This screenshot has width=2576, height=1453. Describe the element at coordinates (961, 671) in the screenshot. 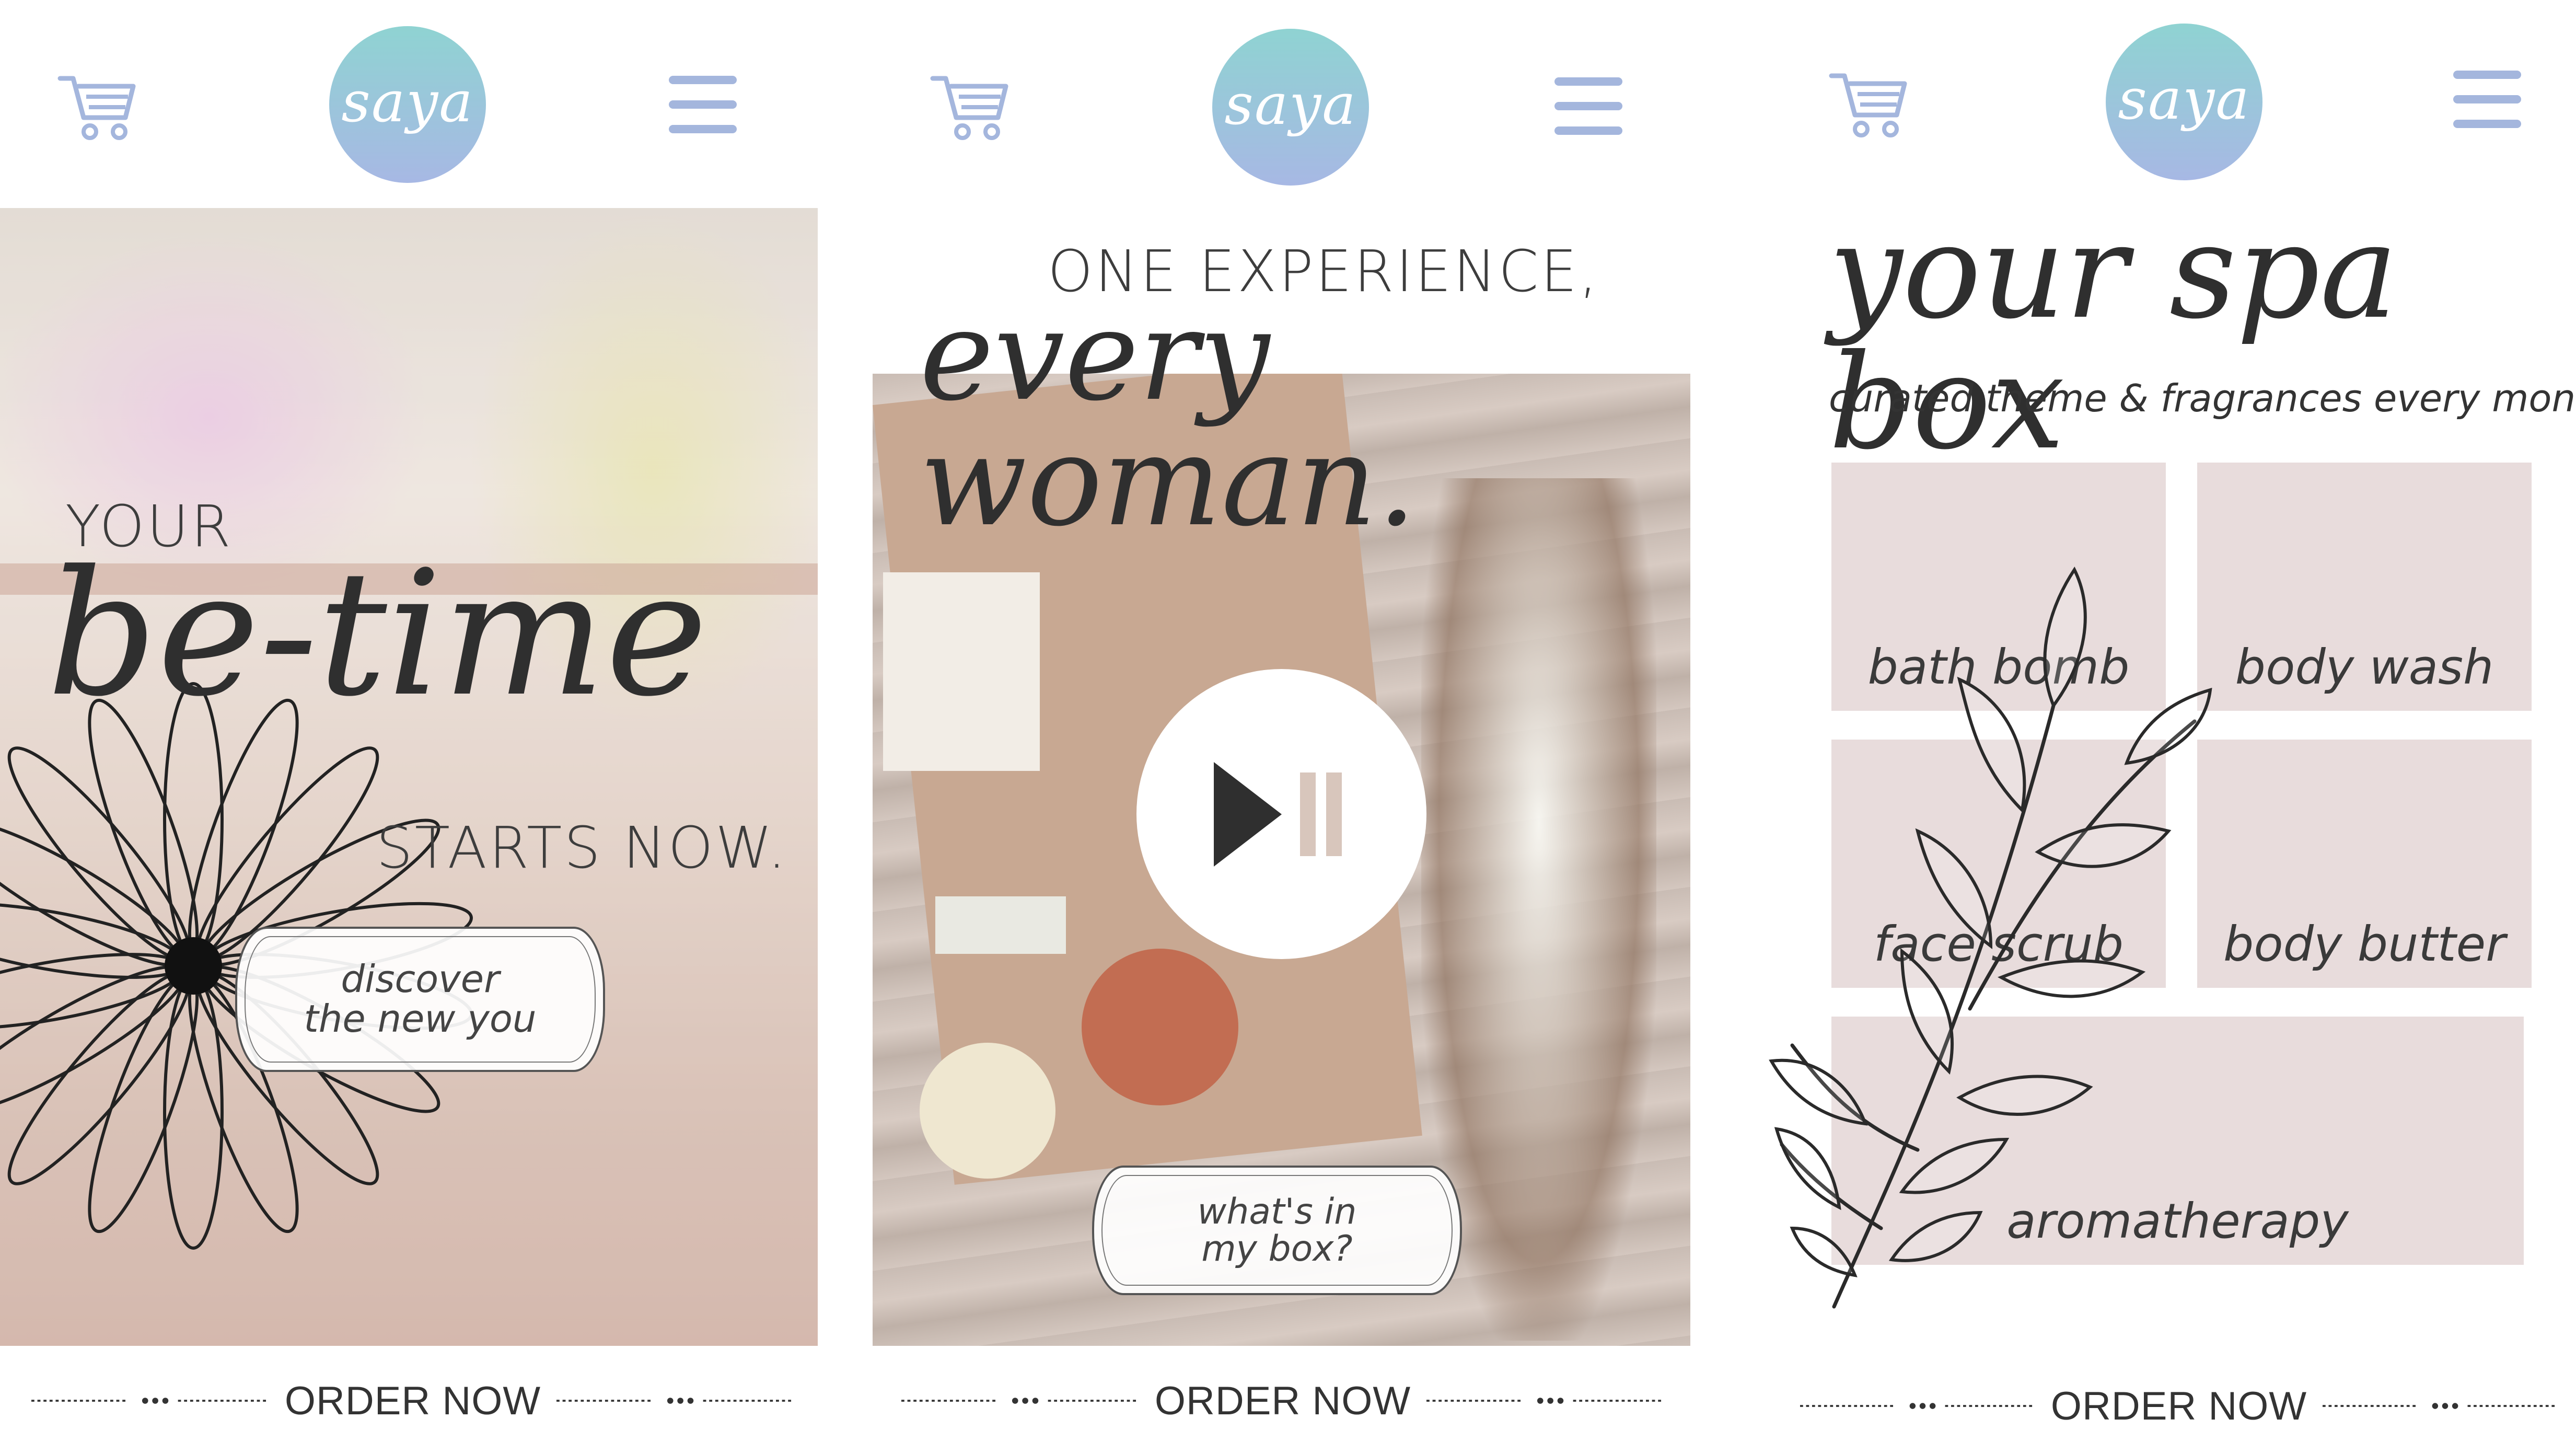

I see `card` at that location.